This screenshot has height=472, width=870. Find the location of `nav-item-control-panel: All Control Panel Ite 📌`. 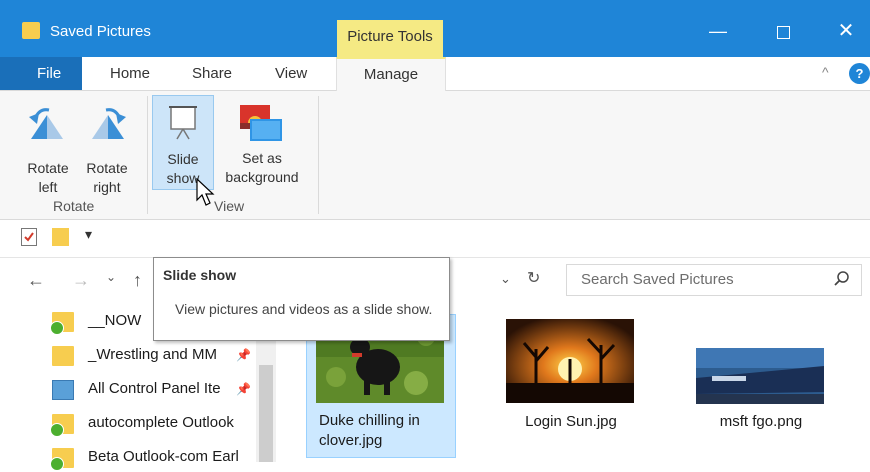

nav-item-control-panel: All Control Panel Ite 📌 is located at coordinates (157, 390).